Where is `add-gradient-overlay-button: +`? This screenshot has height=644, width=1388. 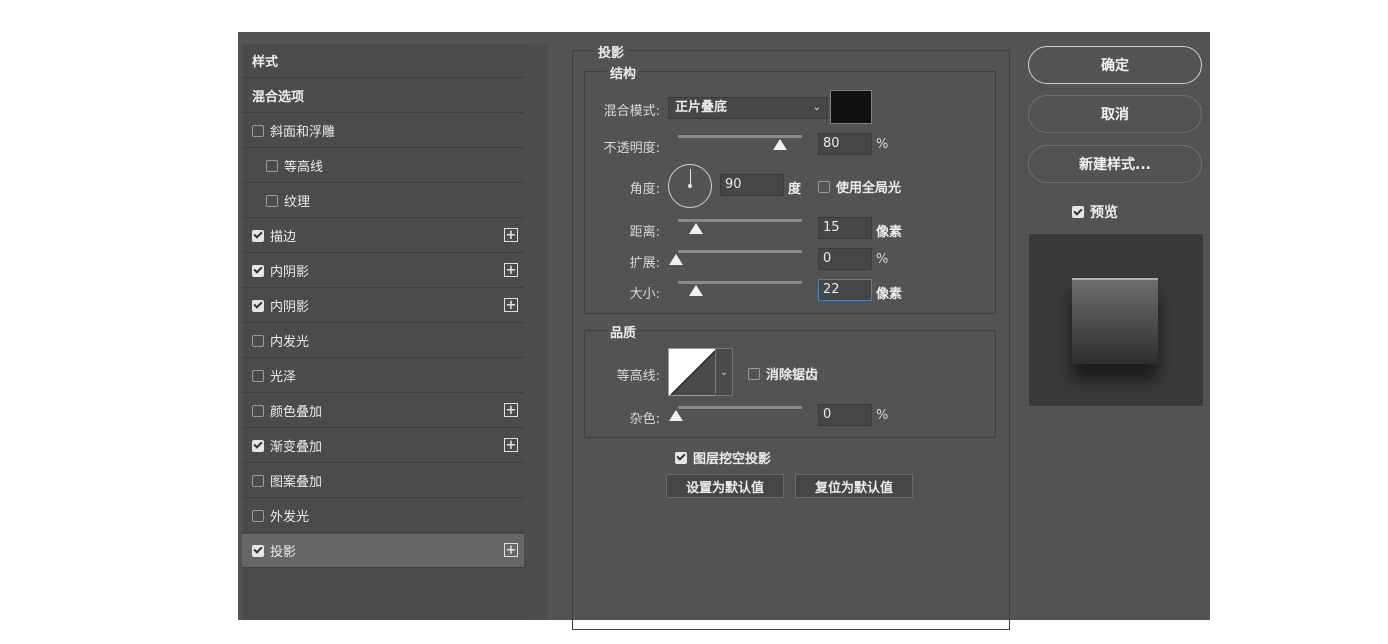
add-gradient-overlay-button: + is located at coordinates (511, 445).